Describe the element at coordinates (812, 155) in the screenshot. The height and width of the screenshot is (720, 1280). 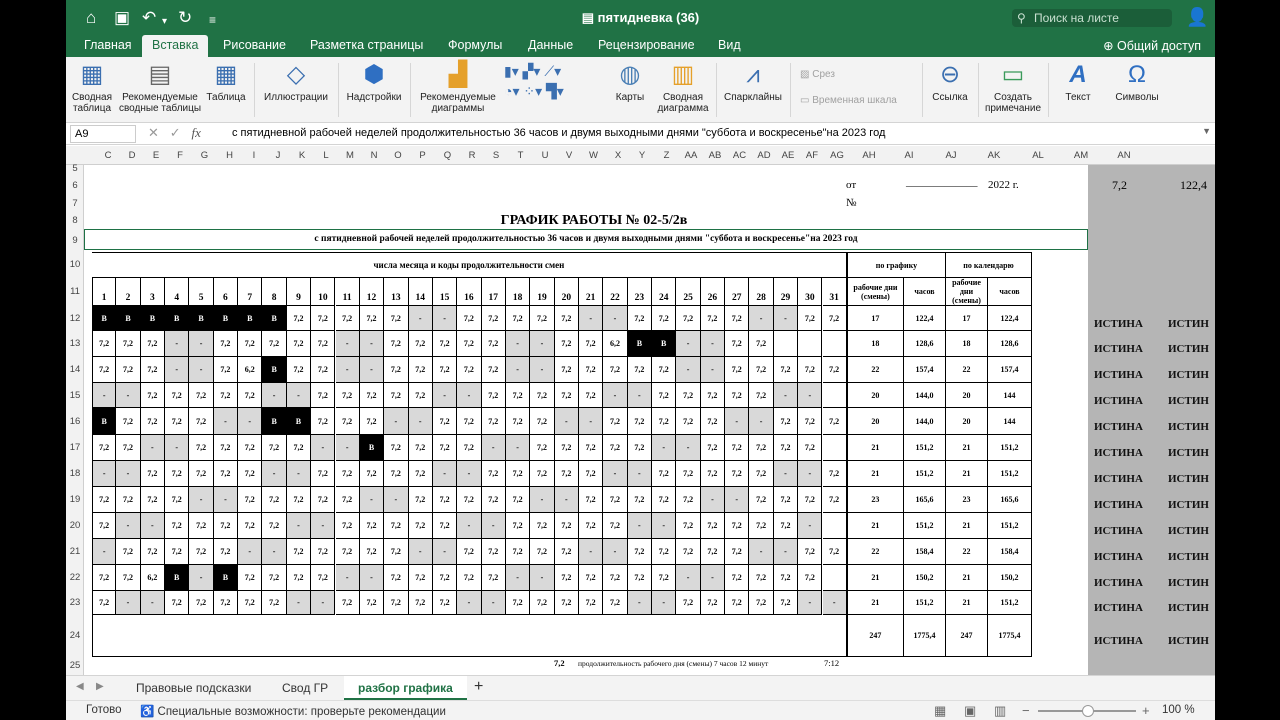
I see `column-header-AF: AF` at that location.